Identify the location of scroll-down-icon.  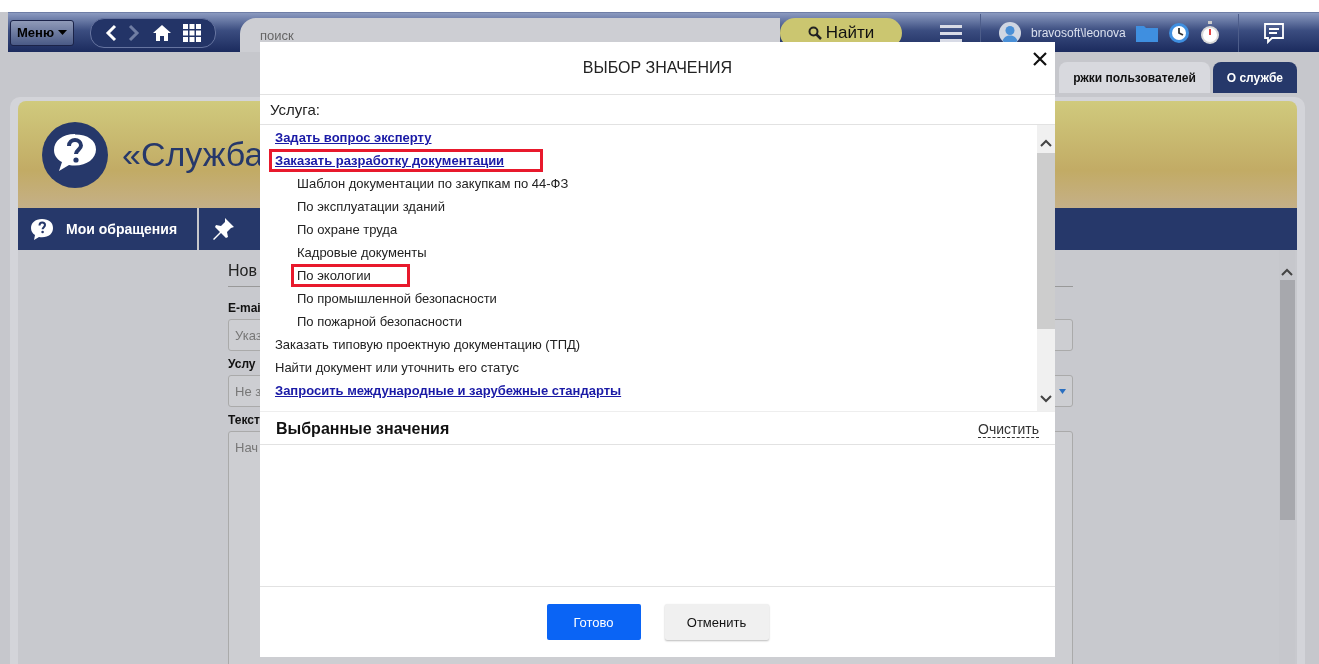
(1046, 399).